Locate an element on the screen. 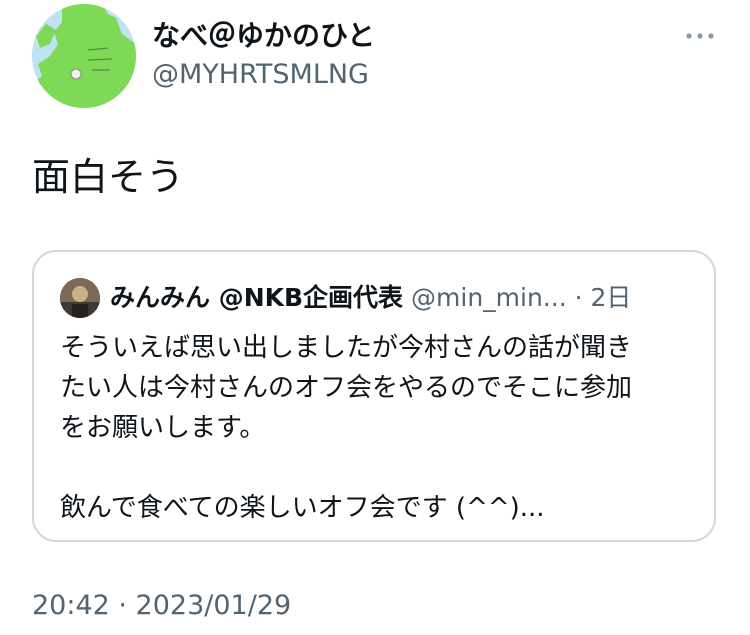 The width and height of the screenshot is (750, 635). map-avatar-icon is located at coordinates (84, 56).